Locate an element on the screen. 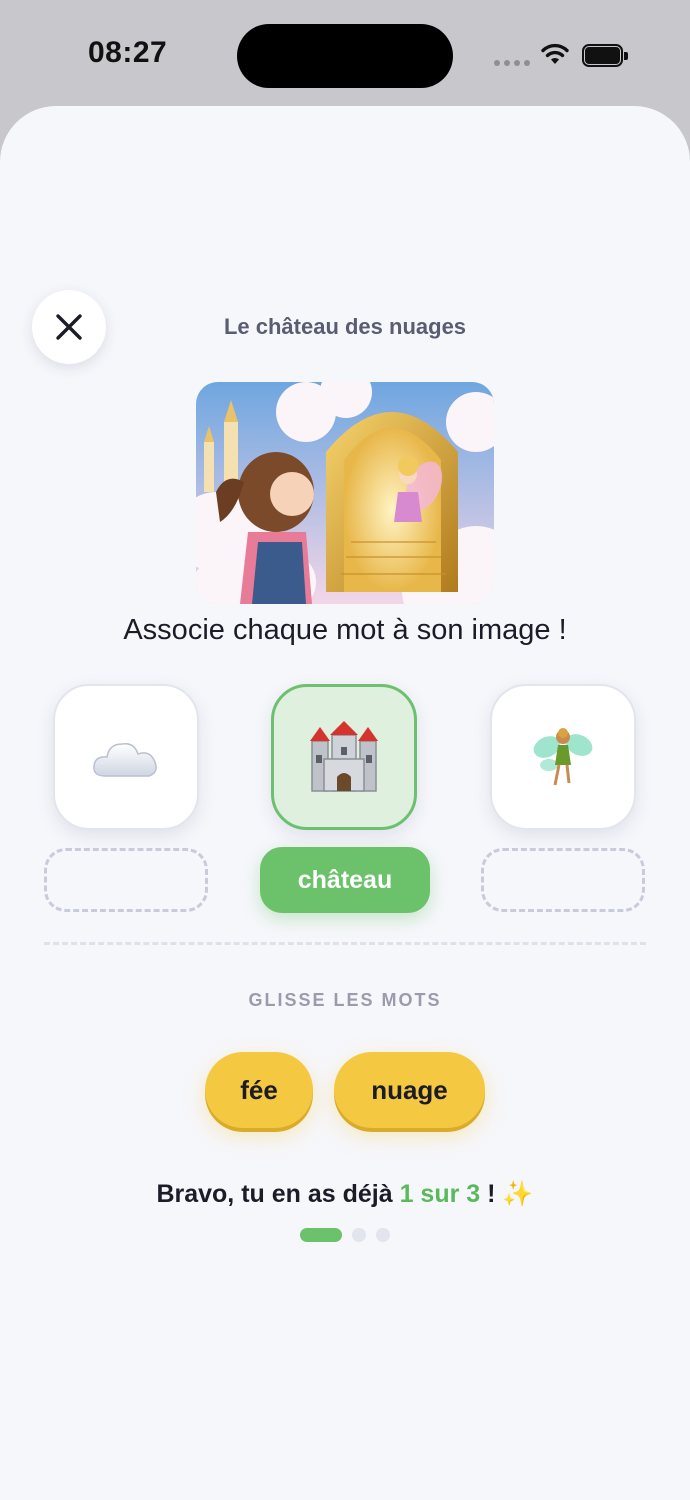  word-chip-nuage: nuage is located at coordinates (409, 1090).